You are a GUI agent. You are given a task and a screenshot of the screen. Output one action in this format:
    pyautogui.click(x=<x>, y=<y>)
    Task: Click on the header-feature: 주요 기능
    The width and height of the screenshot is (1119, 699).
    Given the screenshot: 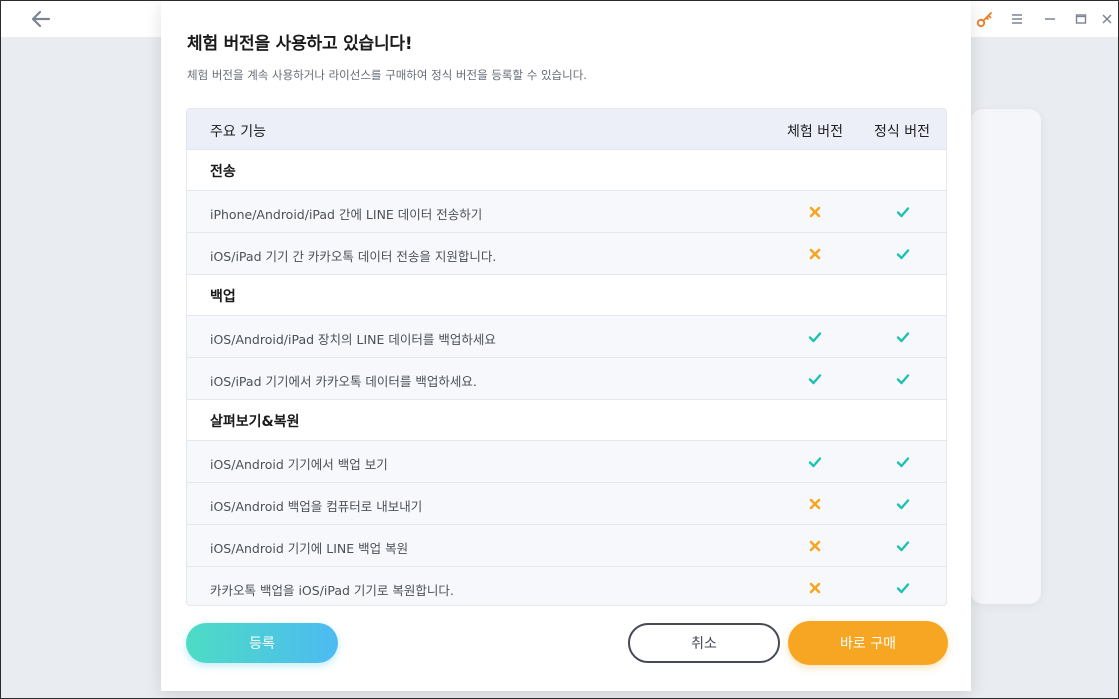 What is the action you would take?
    pyautogui.click(x=238, y=132)
    